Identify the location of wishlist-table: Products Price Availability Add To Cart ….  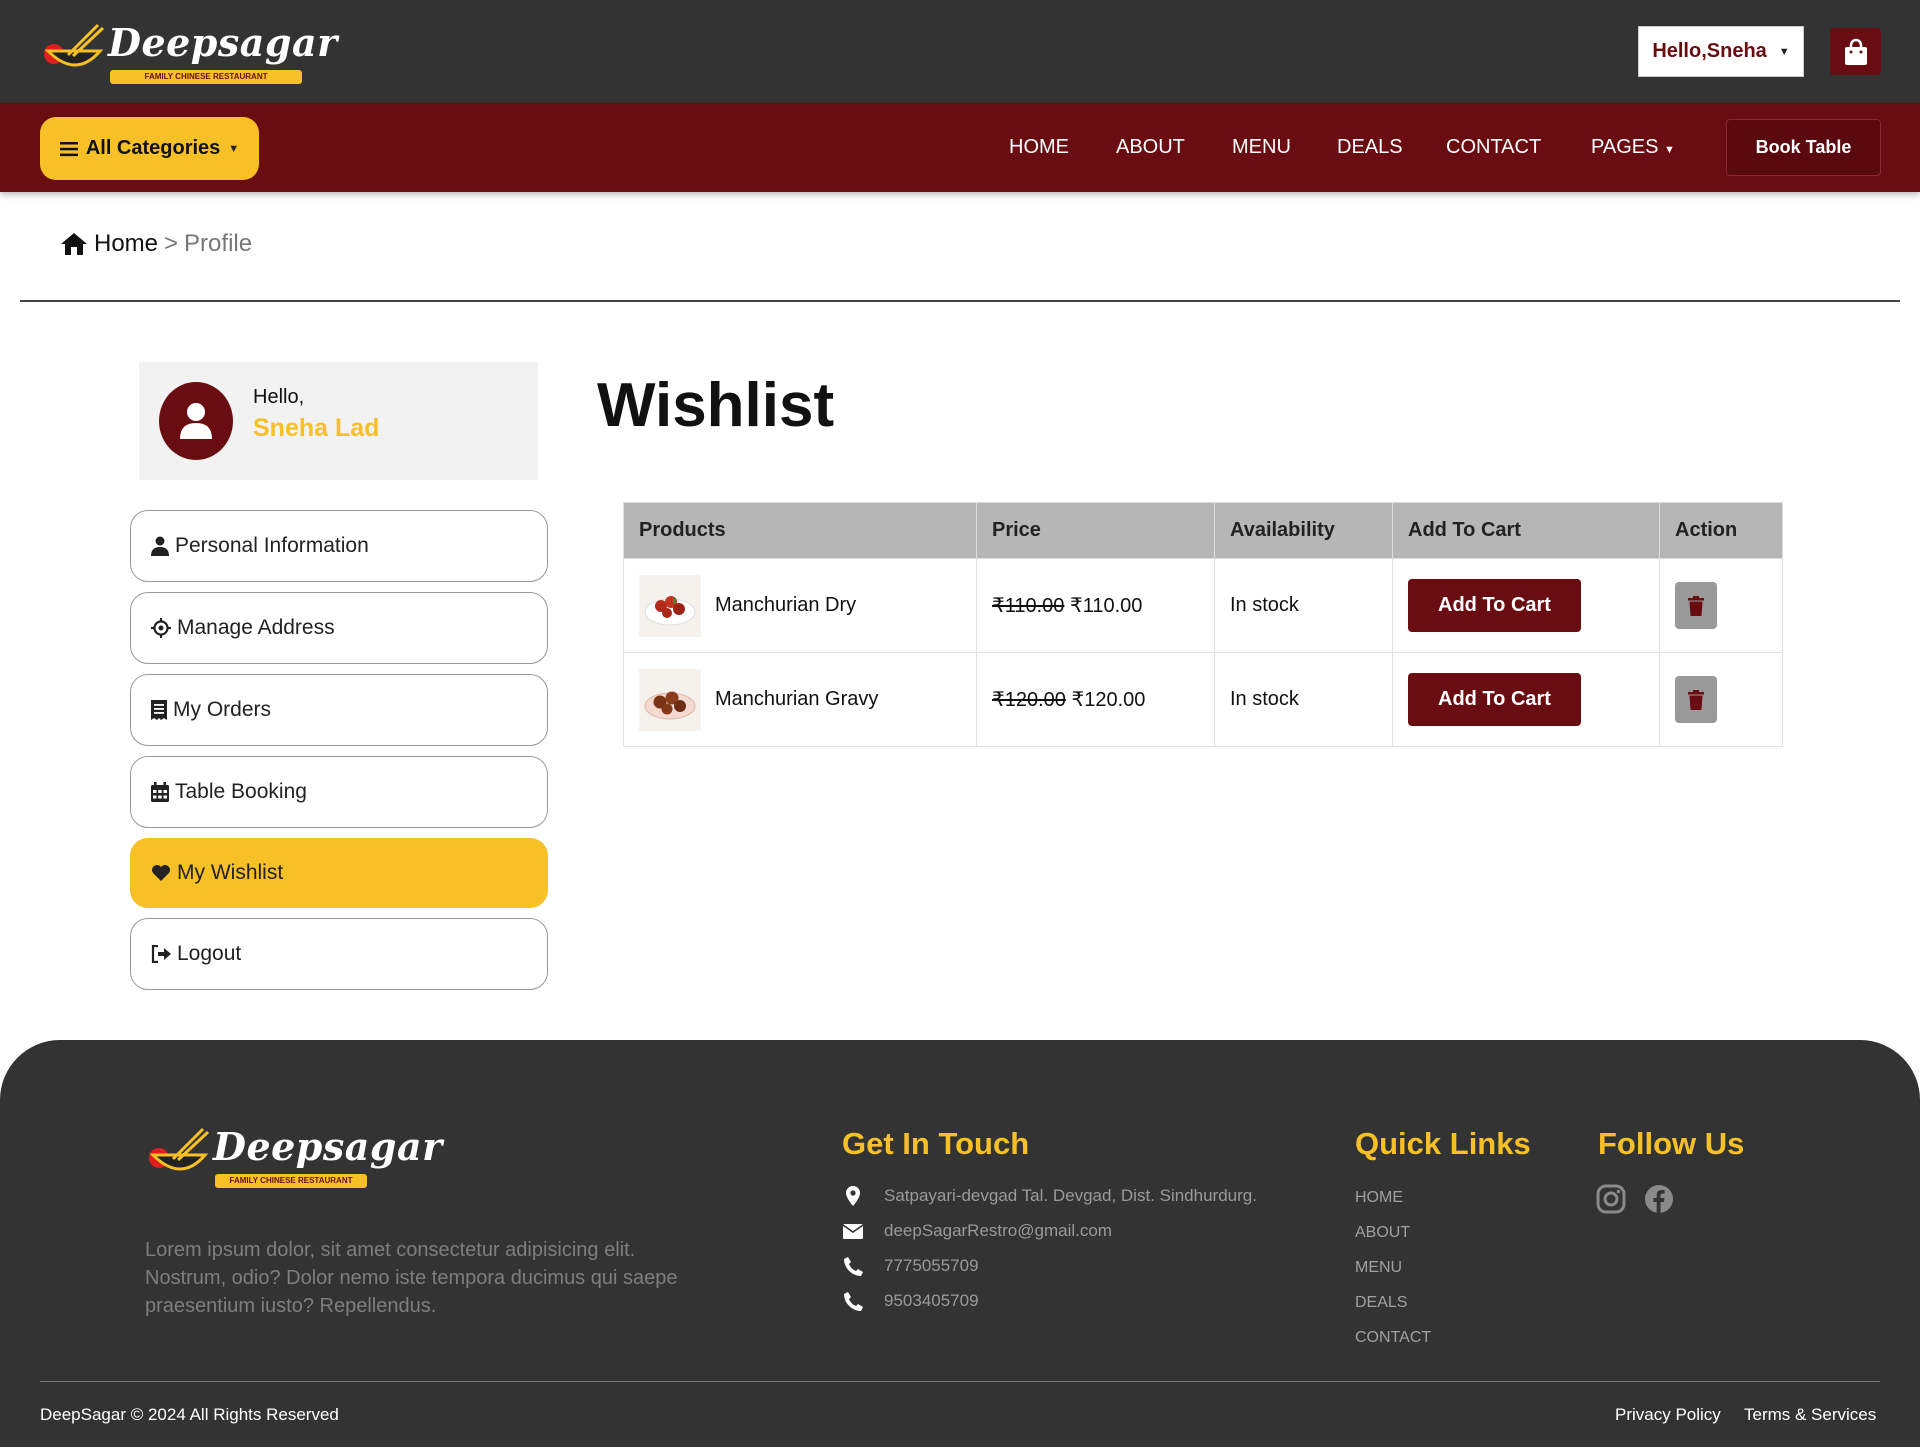
(1203, 624).